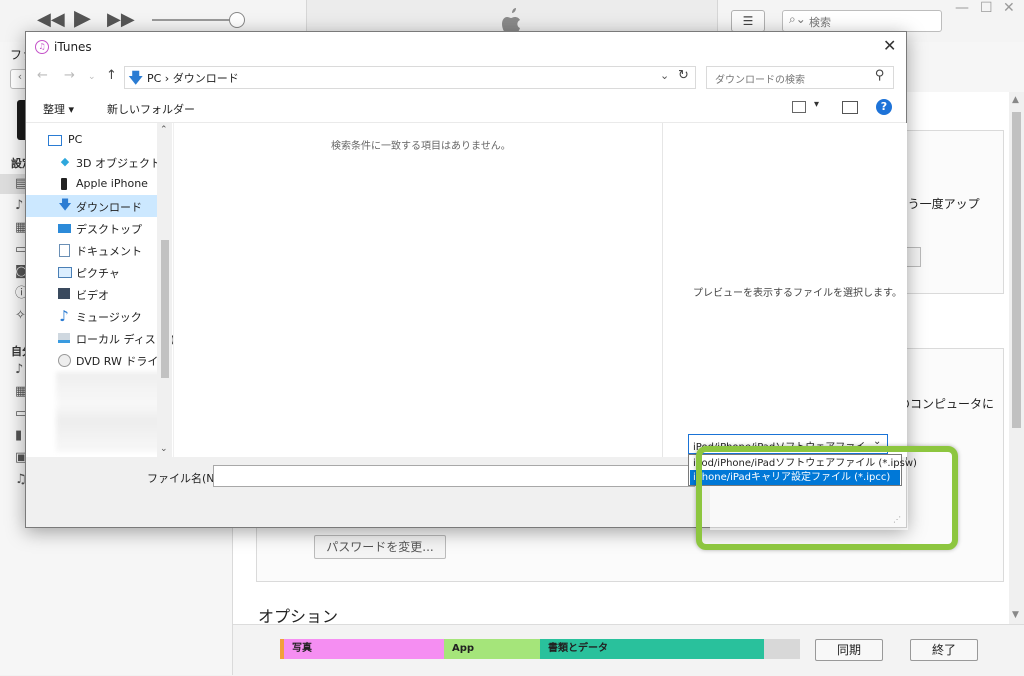 This screenshot has width=1024, height=676. I want to click on nav-item-label: PC, so click(75, 139).